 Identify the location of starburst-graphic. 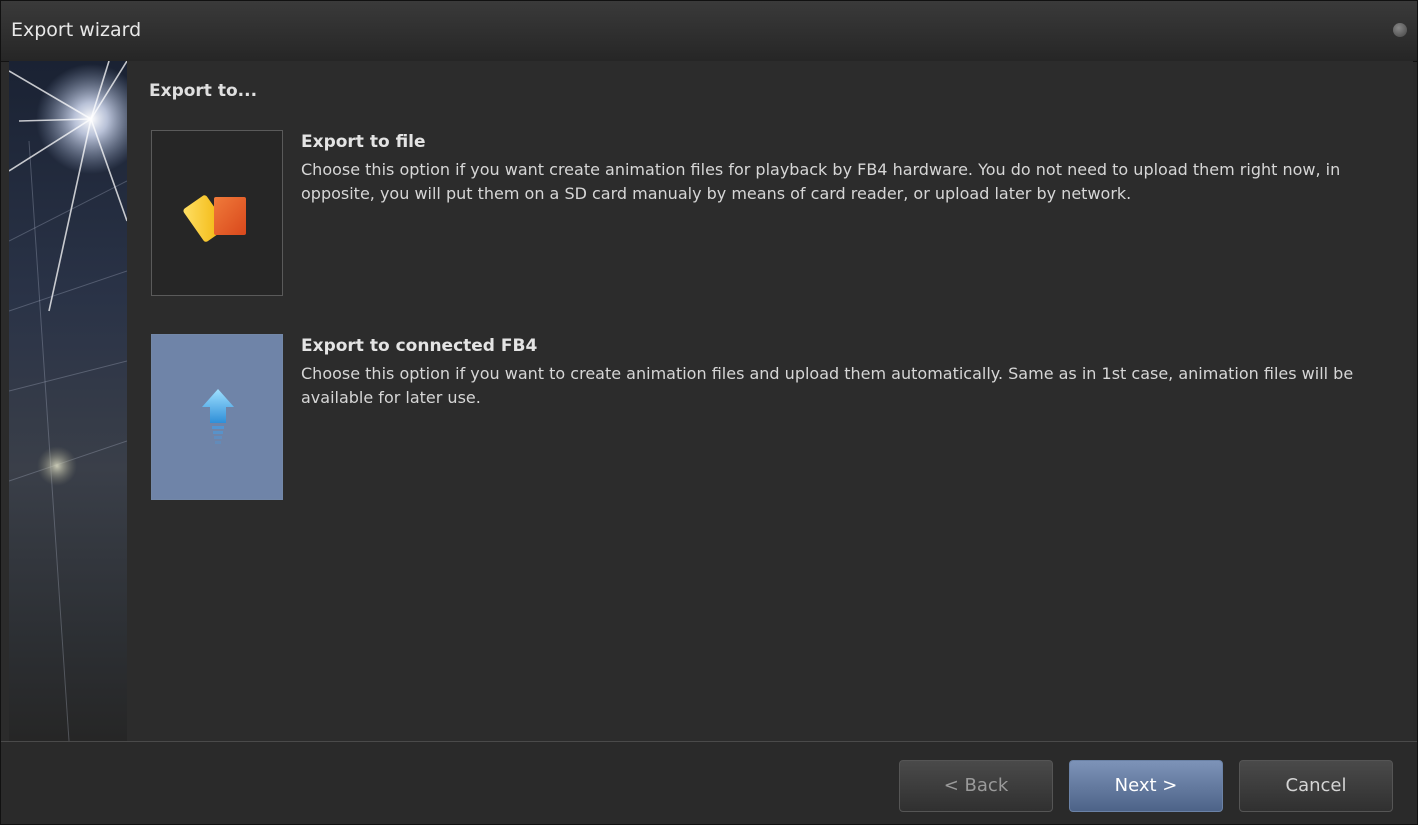
(68, 401).